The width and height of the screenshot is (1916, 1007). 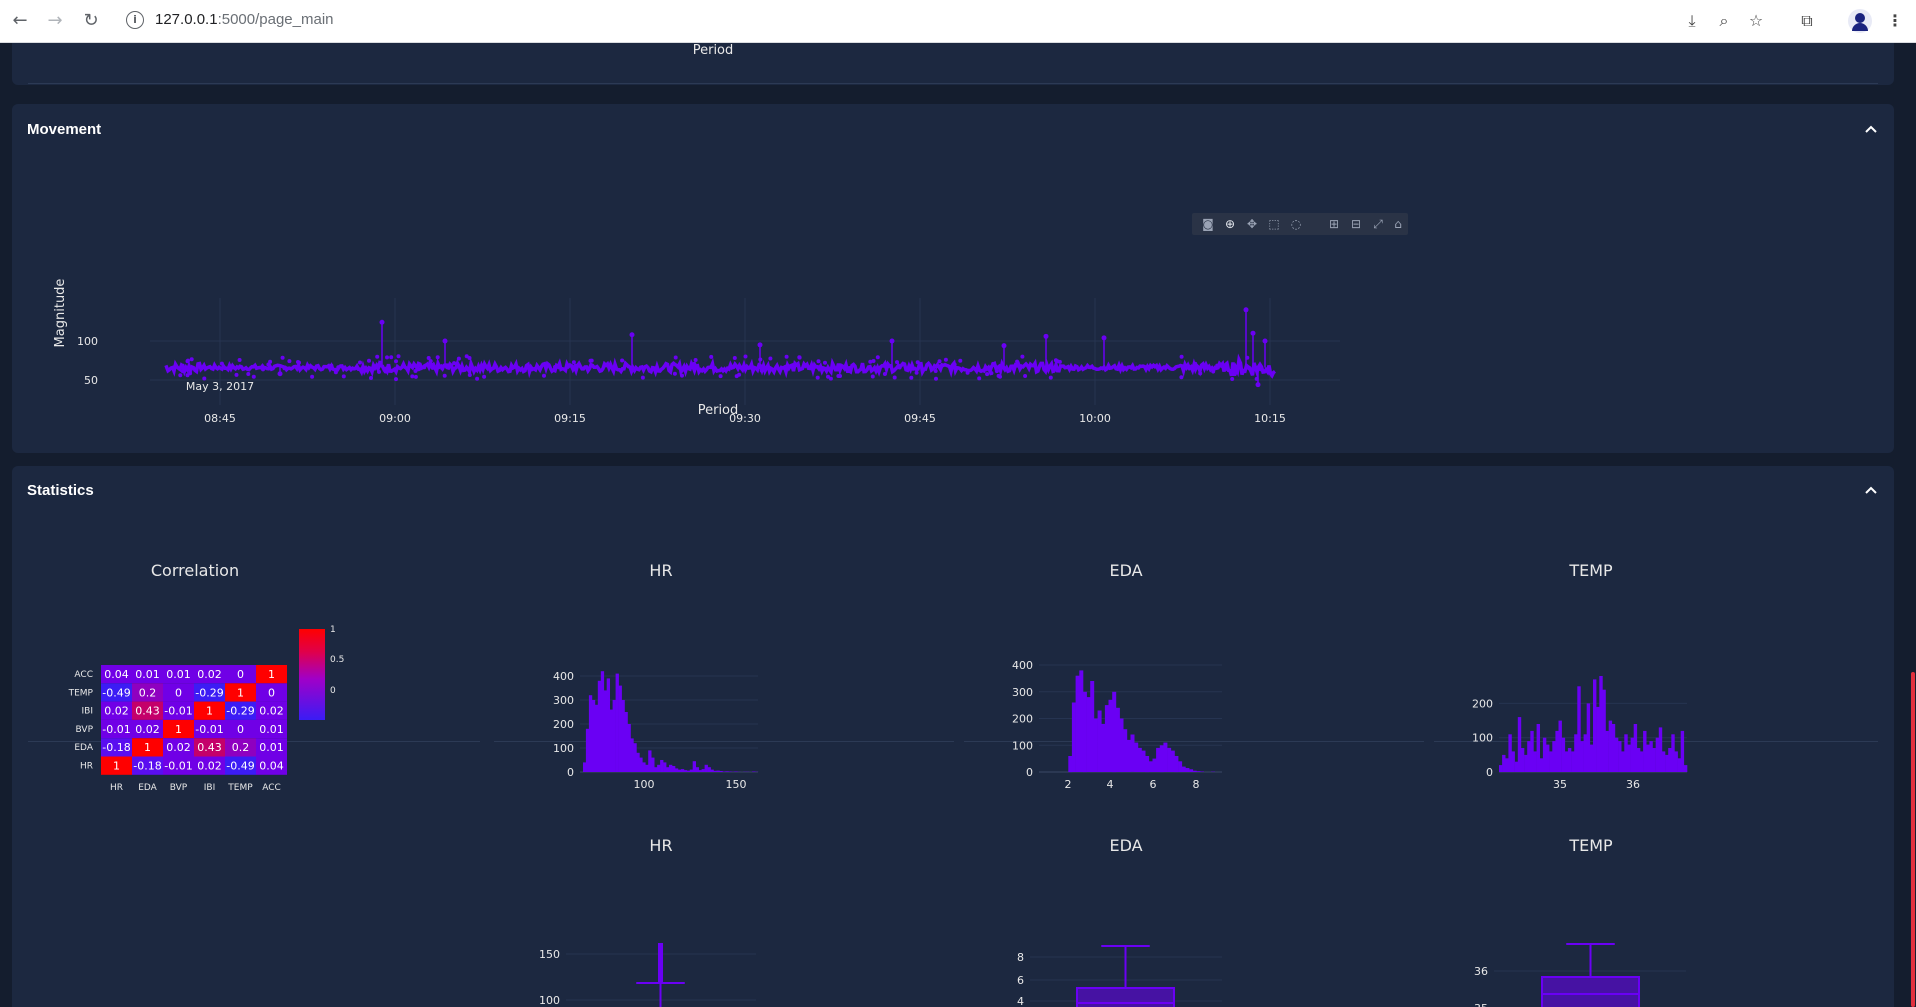 What do you see at coordinates (1020, 980) in the screenshot?
I see `y-tick: 6` at bounding box center [1020, 980].